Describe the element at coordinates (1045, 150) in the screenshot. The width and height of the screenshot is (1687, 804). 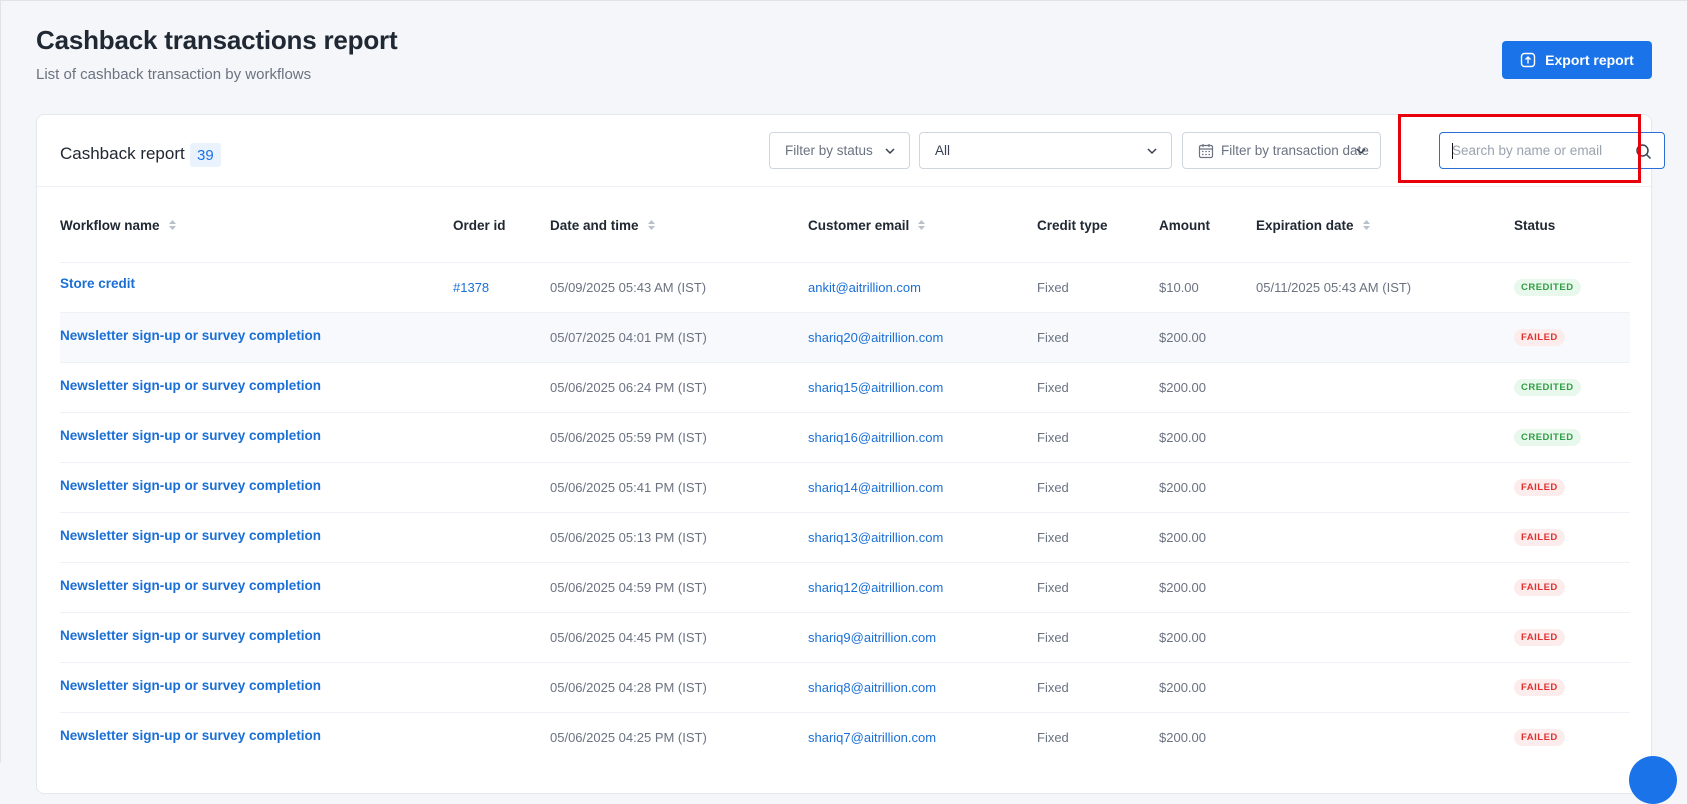
I see `status-value-select: All` at that location.